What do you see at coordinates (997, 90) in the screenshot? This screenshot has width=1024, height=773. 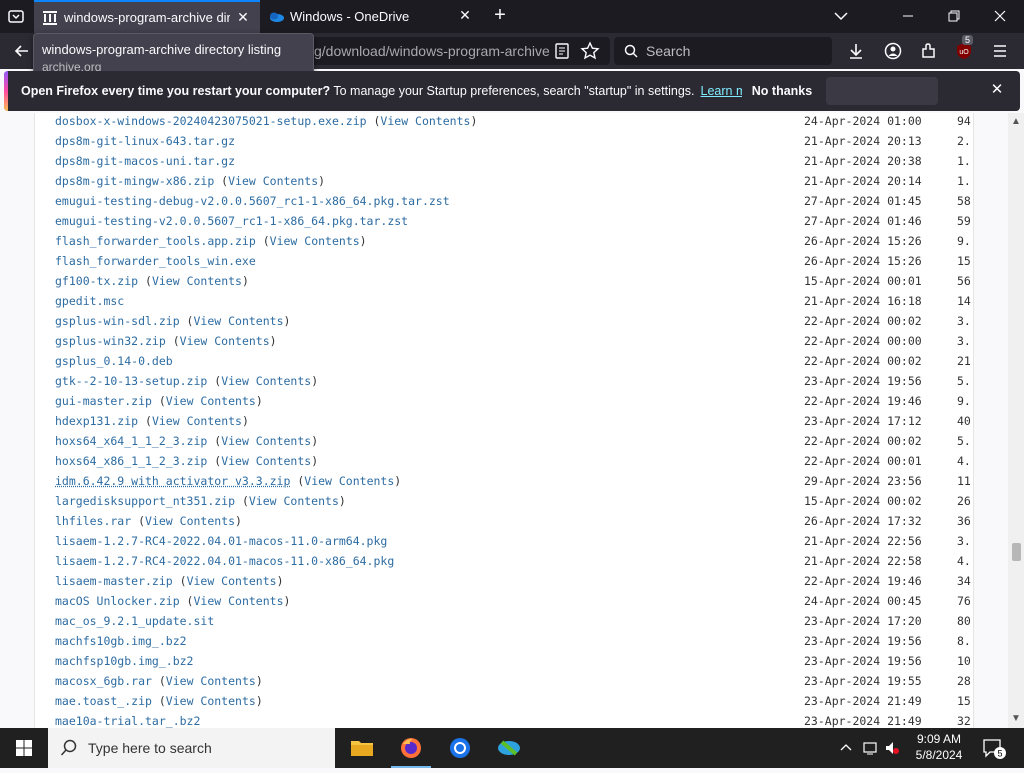 I see `close-icon: ✕` at bounding box center [997, 90].